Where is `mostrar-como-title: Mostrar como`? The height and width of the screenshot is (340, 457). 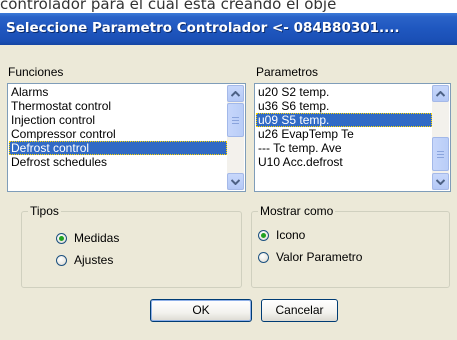
mostrar-como-title: Mostrar como is located at coordinates (297, 211).